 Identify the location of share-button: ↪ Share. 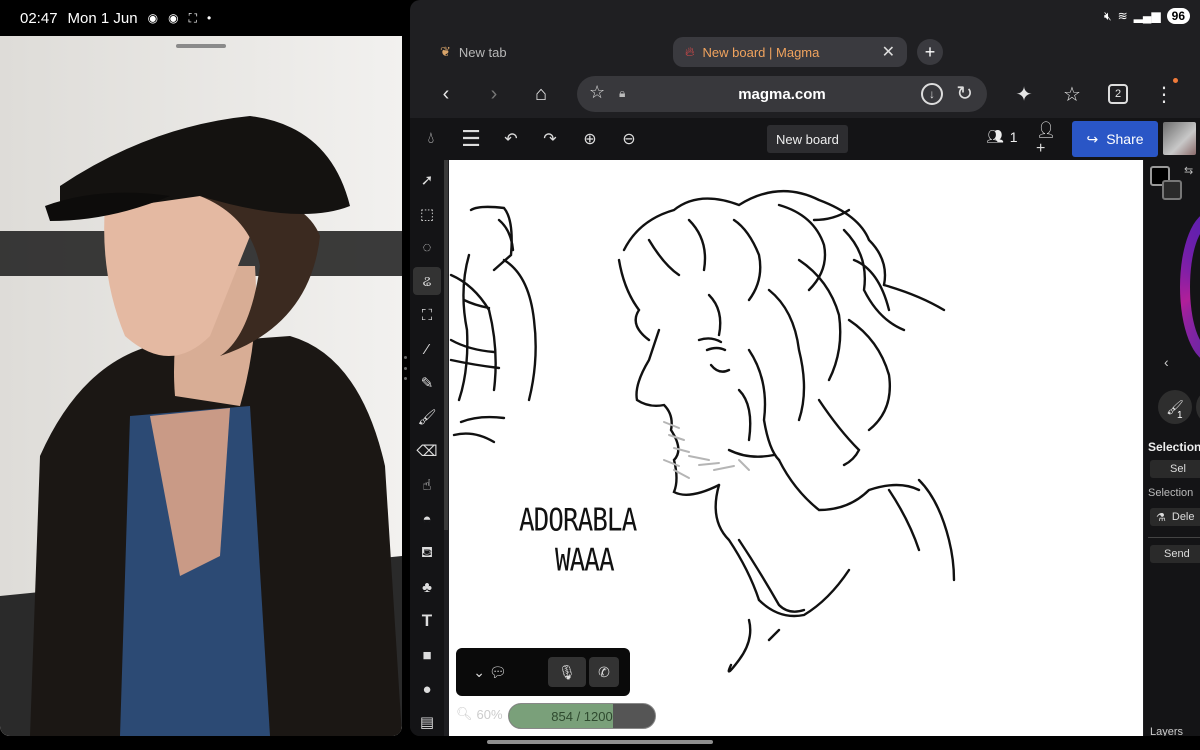
(1115, 139).